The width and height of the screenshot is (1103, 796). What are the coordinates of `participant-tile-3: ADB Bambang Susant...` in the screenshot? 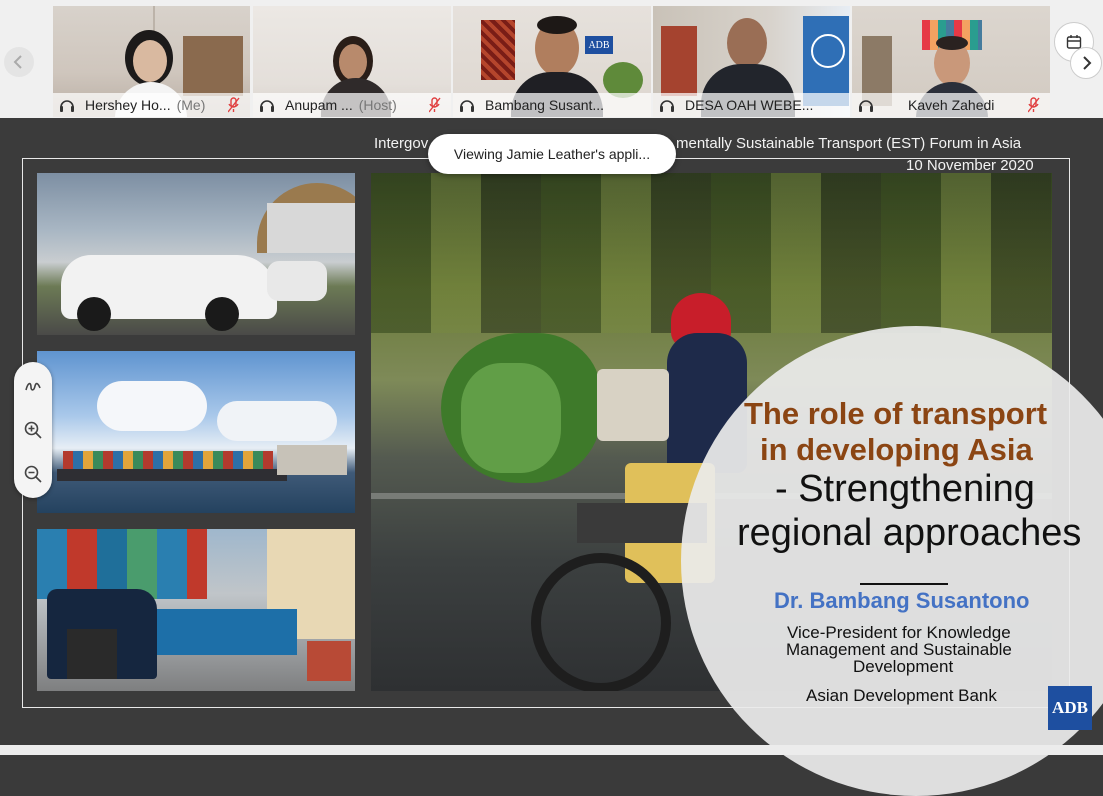 It's located at (552, 61).